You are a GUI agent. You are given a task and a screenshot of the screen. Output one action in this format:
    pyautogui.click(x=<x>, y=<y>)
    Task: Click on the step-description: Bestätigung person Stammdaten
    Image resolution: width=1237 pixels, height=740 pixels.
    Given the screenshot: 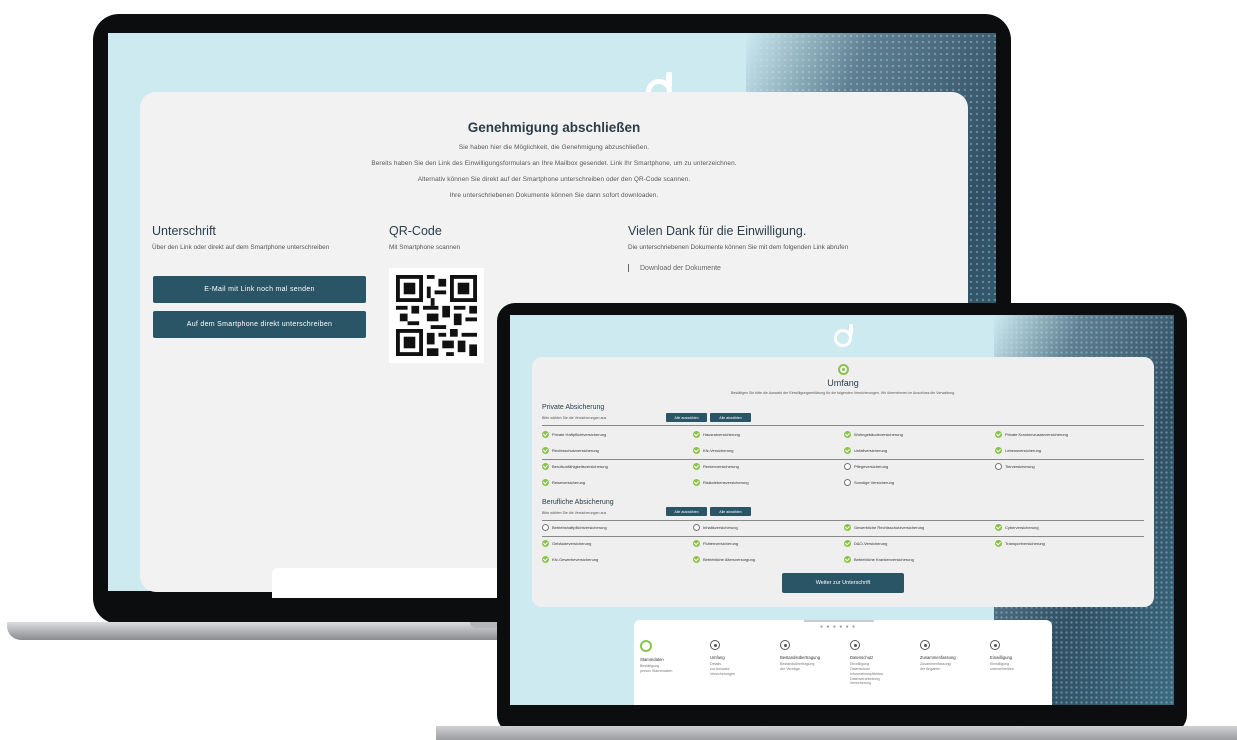 What is the action you would take?
    pyautogui.click(x=656, y=668)
    